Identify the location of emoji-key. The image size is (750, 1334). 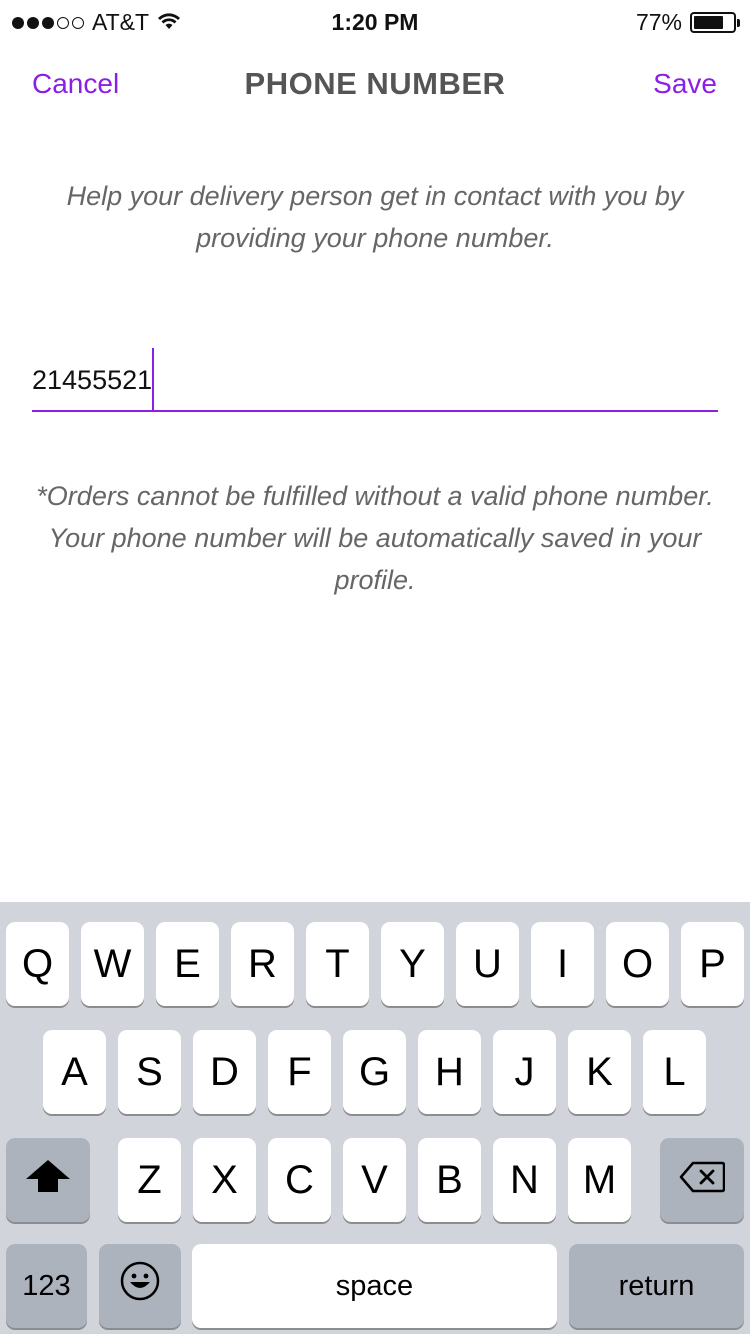
(140, 1286).